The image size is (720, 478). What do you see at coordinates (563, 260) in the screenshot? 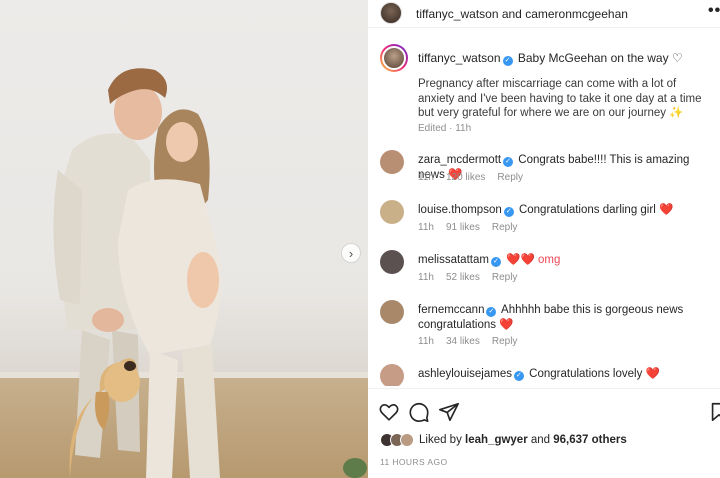
I see `comment-text: melissatattam ✓ ❤️❤️ omg` at bounding box center [563, 260].